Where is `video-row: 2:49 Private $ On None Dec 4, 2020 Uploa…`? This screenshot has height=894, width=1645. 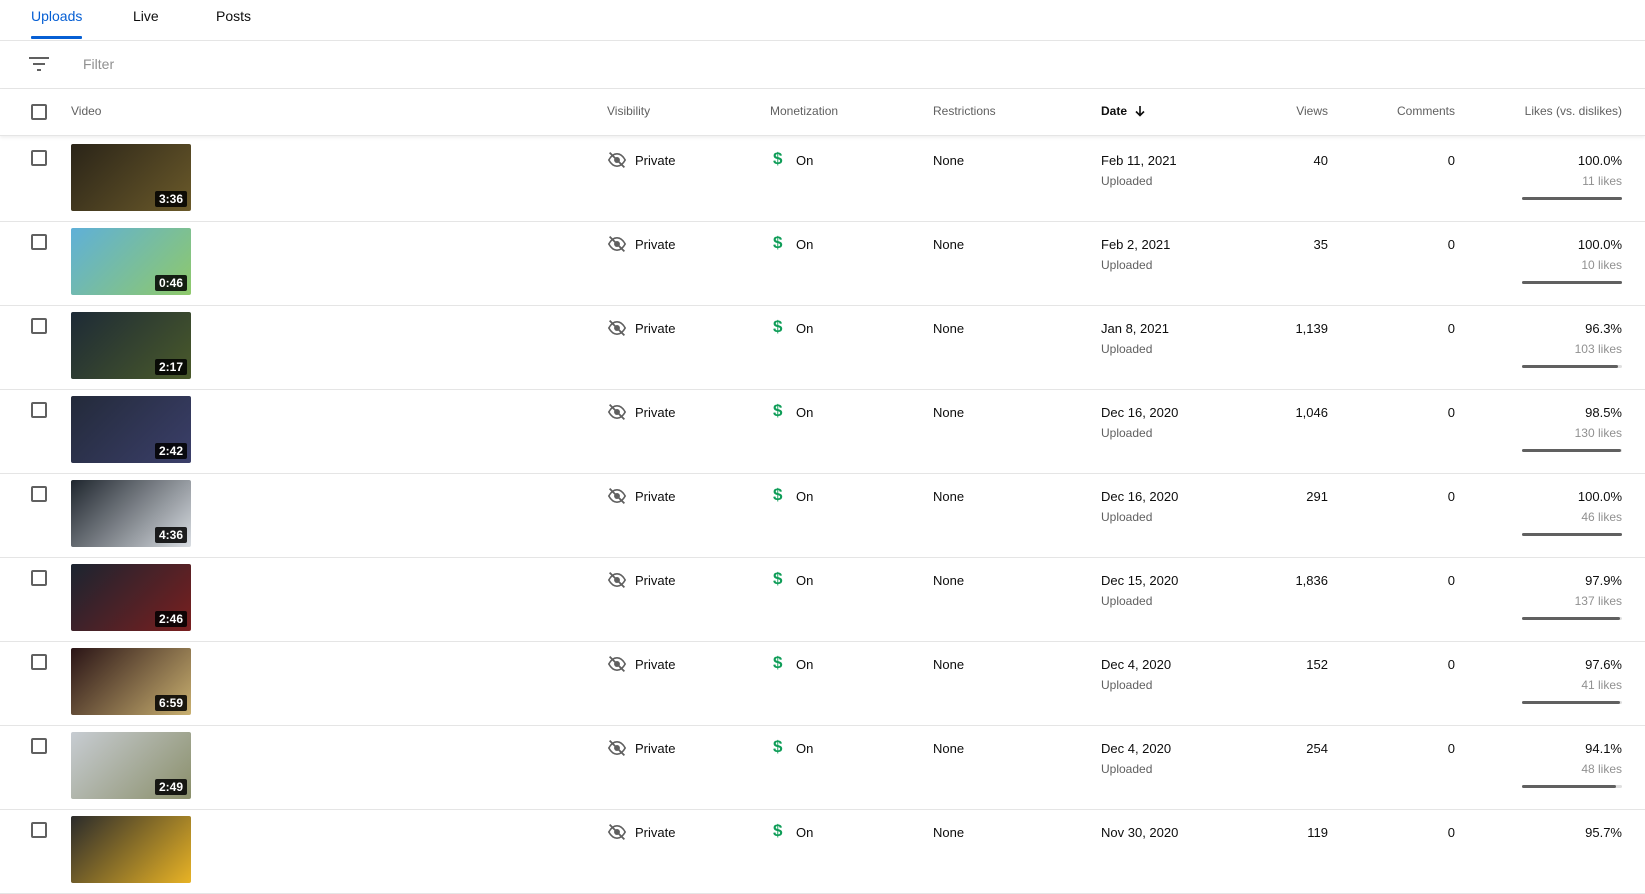
video-row: 2:49 Private $ On None Dec 4, 2020 Uploa… is located at coordinates (822, 767).